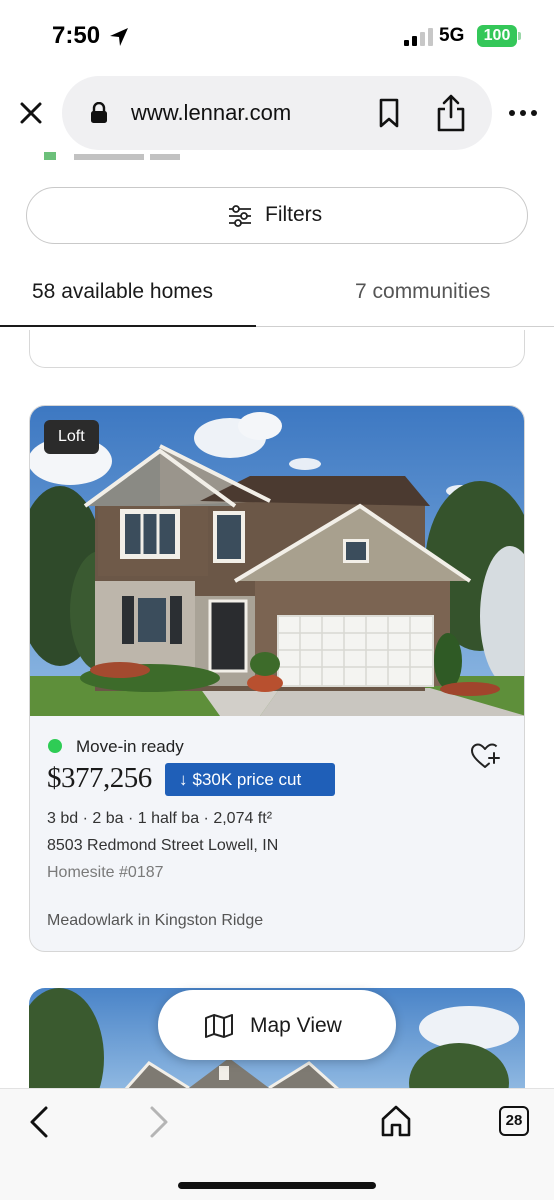  Describe the element at coordinates (112, 156) in the screenshot. I see `scrolled-content-fragment` at that location.